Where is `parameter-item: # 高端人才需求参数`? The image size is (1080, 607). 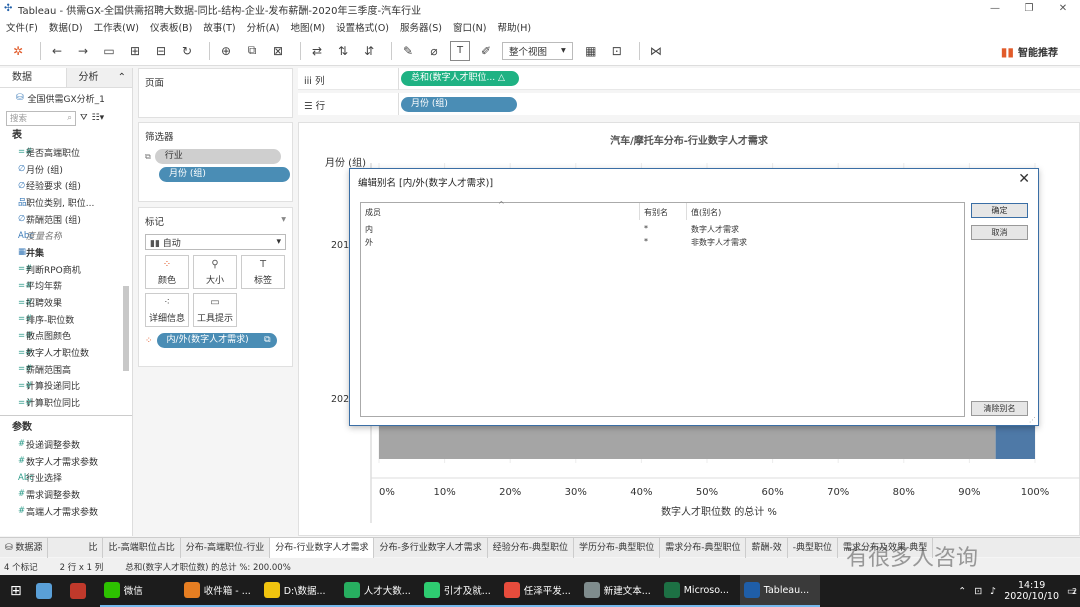
parameter-item: # 高端人才需求参数 is located at coordinates (66, 511).